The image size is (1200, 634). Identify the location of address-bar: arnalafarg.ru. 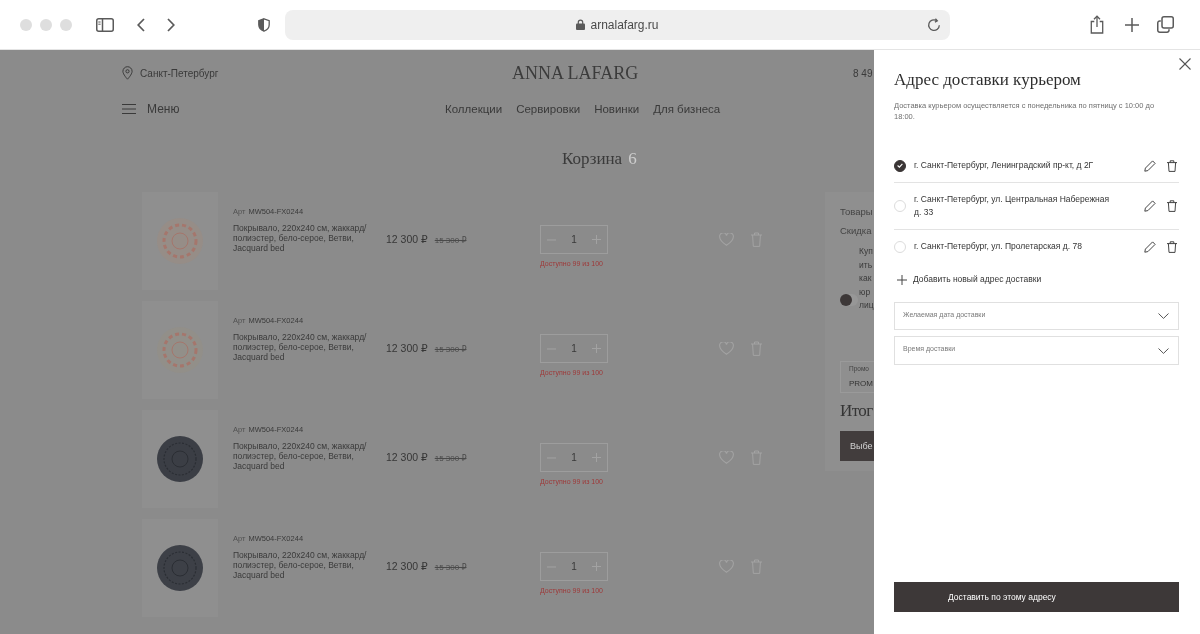
(617, 24).